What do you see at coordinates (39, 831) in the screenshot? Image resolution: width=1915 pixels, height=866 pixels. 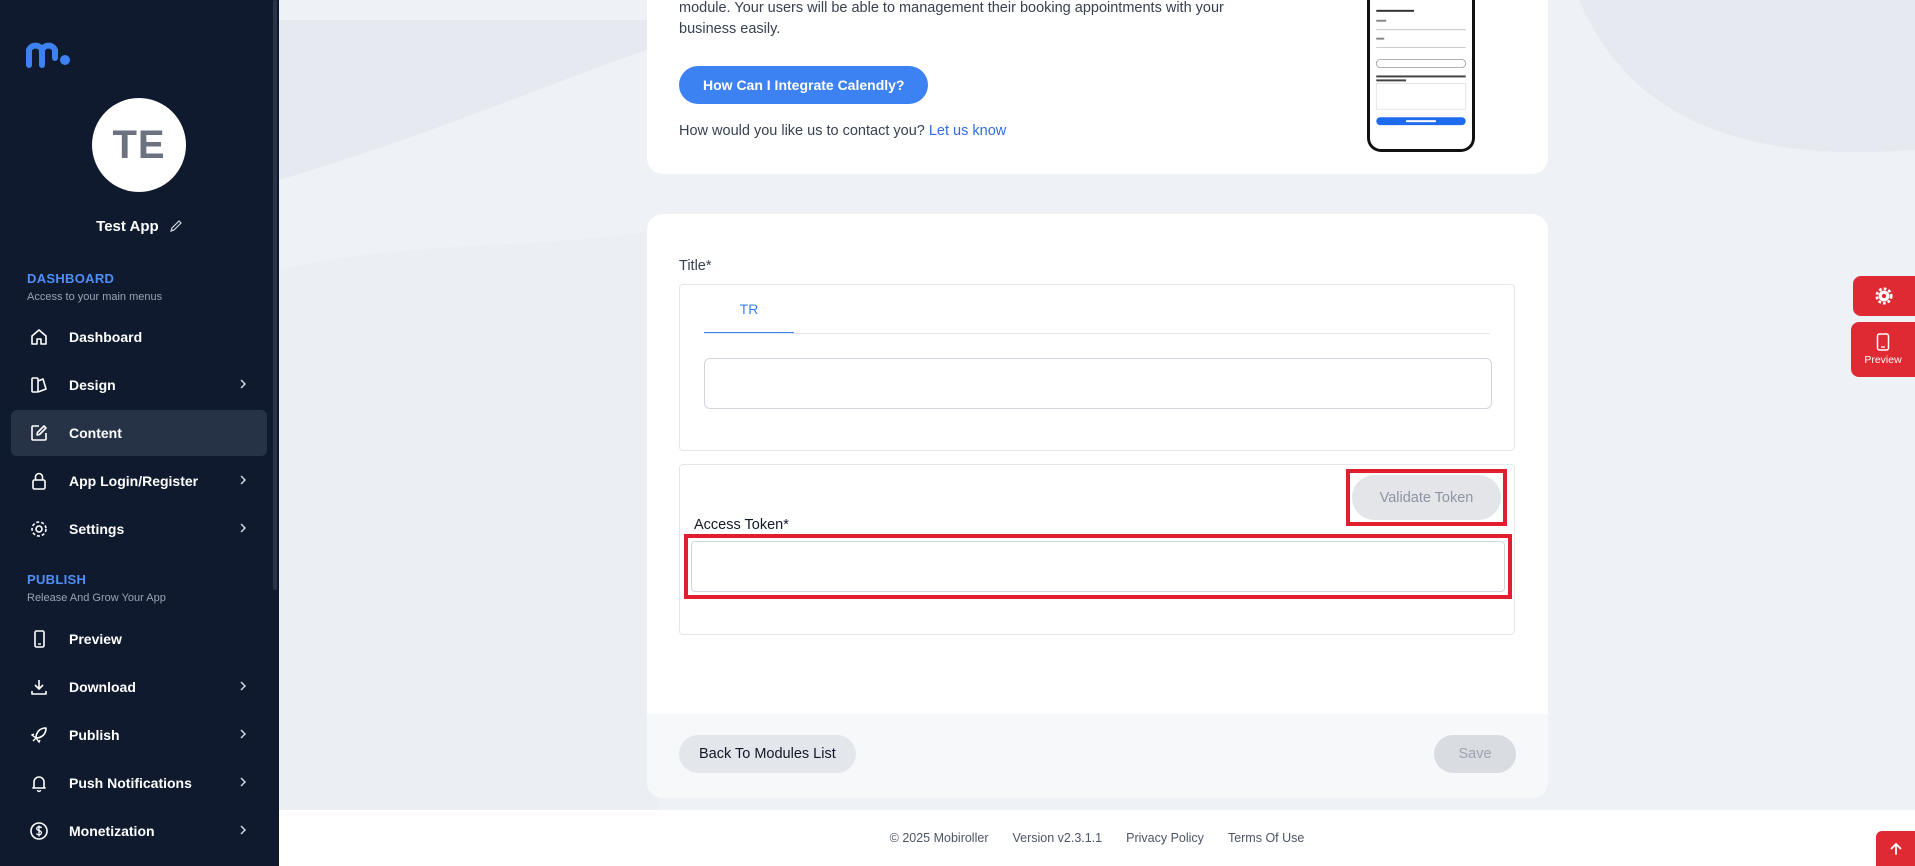 I see `dollar-icon` at bounding box center [39, 831].